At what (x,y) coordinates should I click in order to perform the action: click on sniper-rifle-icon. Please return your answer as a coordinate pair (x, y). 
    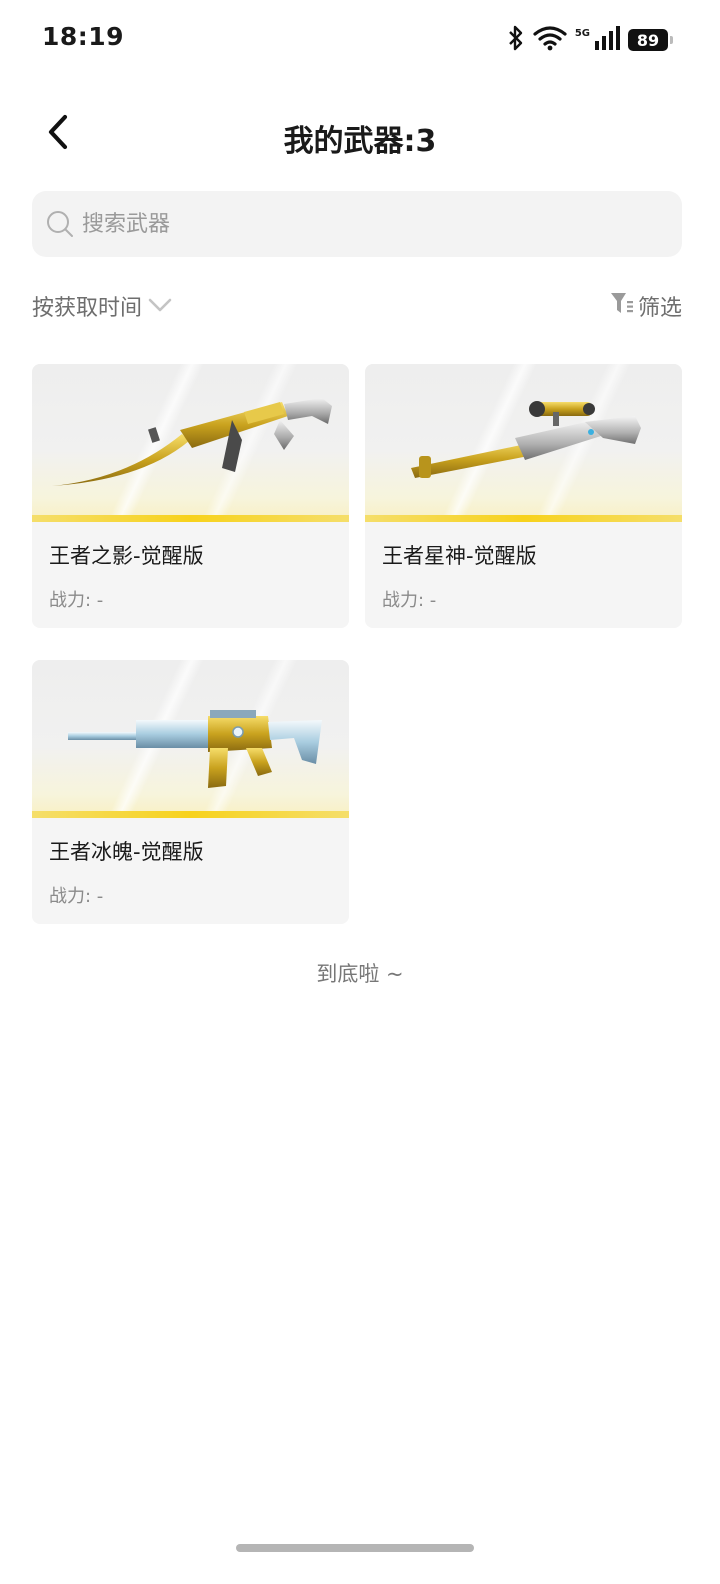
    Looking at the image, I should click on (526, 439).